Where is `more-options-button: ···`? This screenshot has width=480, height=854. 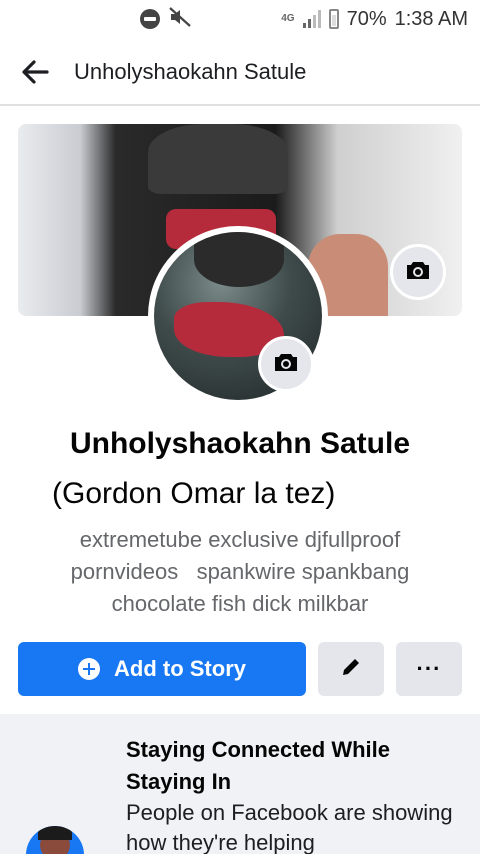
more-options-button: ··· is located at coordinates (429, 669).